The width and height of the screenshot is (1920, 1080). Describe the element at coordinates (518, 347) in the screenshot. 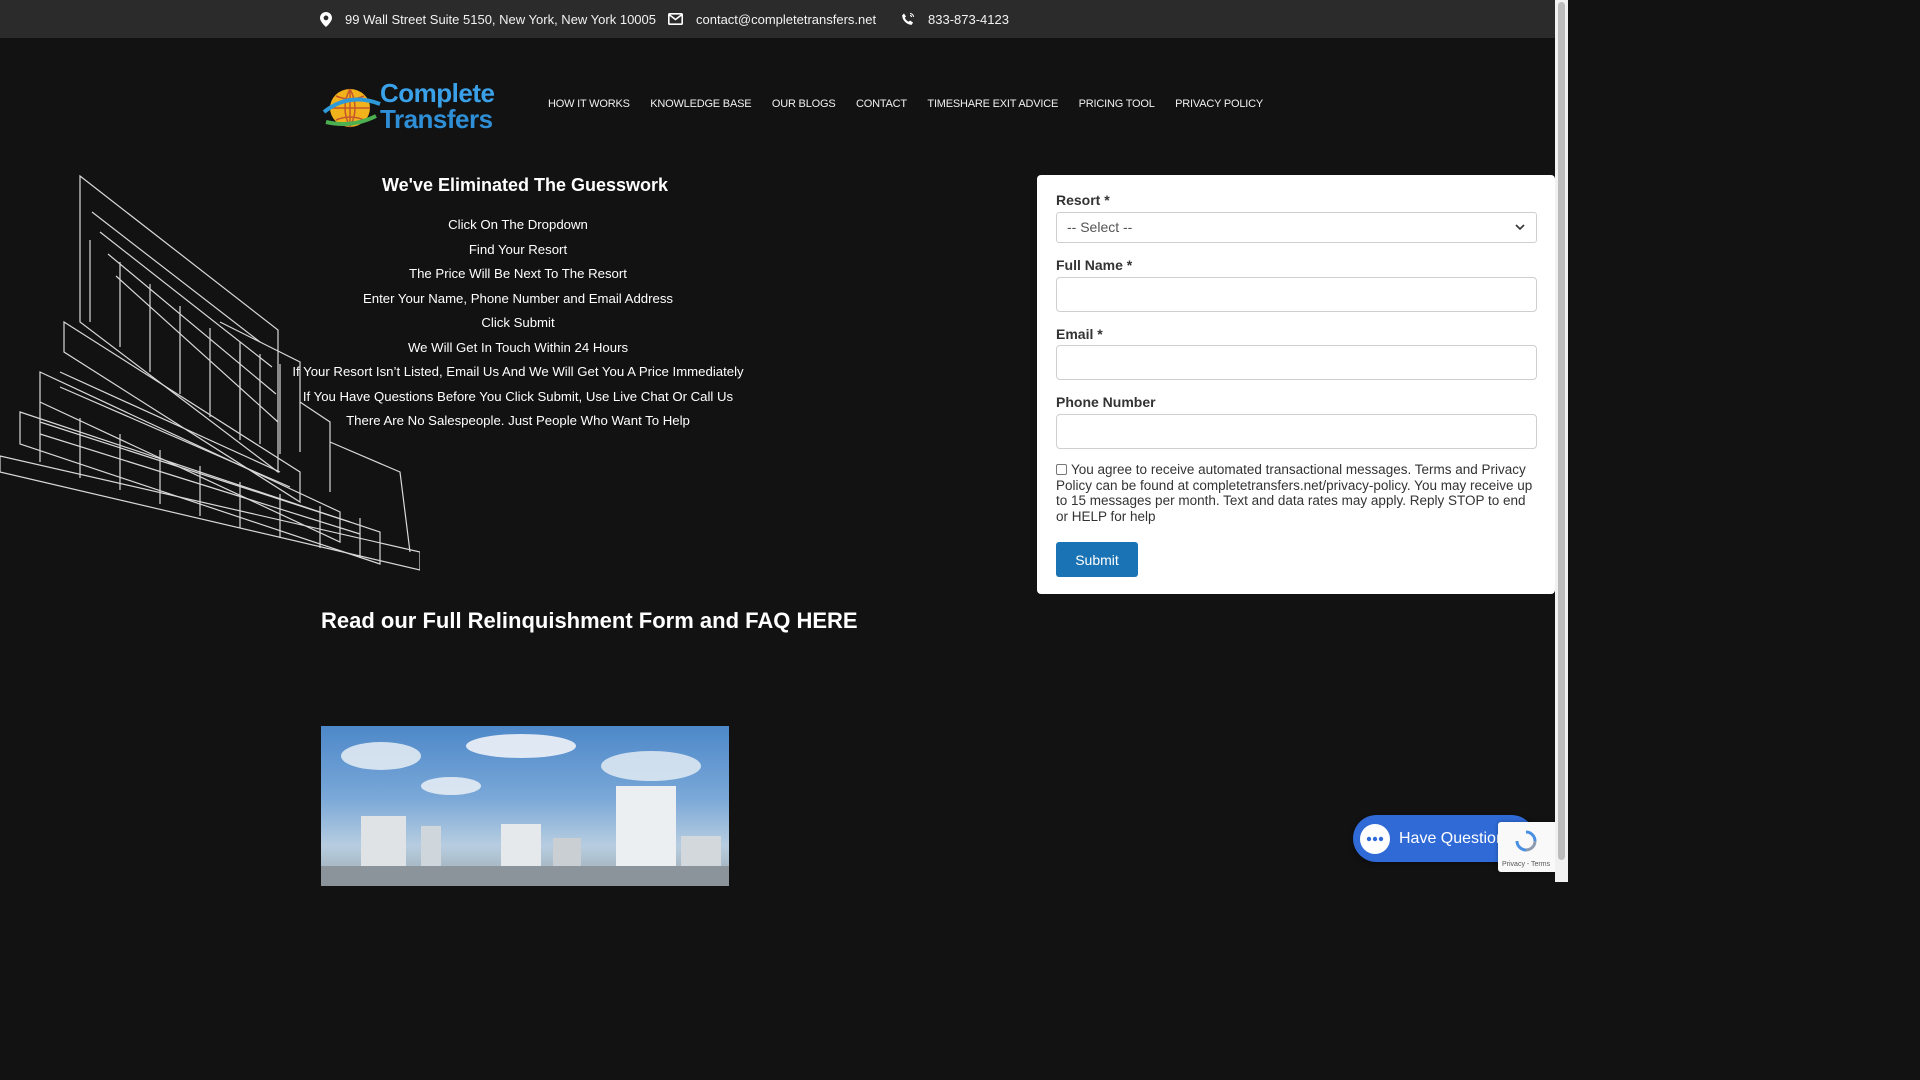

I see `step-item: We Will Get In Touch Within 24 Hours` at that location.